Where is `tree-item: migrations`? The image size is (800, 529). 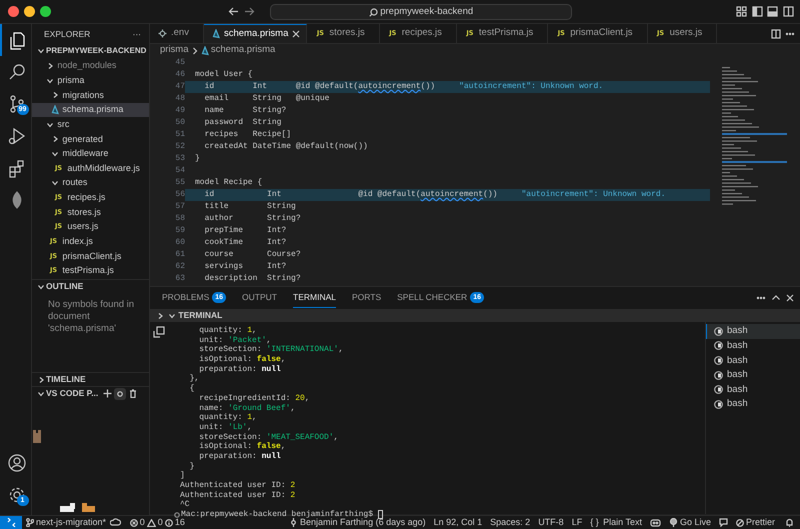
tree-item: migrations is located at coordinates (90, 95).